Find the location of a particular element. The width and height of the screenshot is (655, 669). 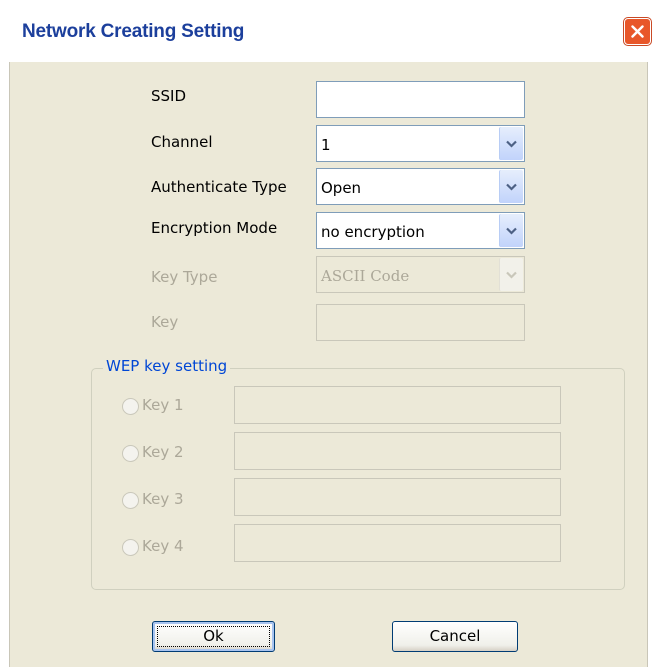

key-label: Key is located at coordinates (165, 322).